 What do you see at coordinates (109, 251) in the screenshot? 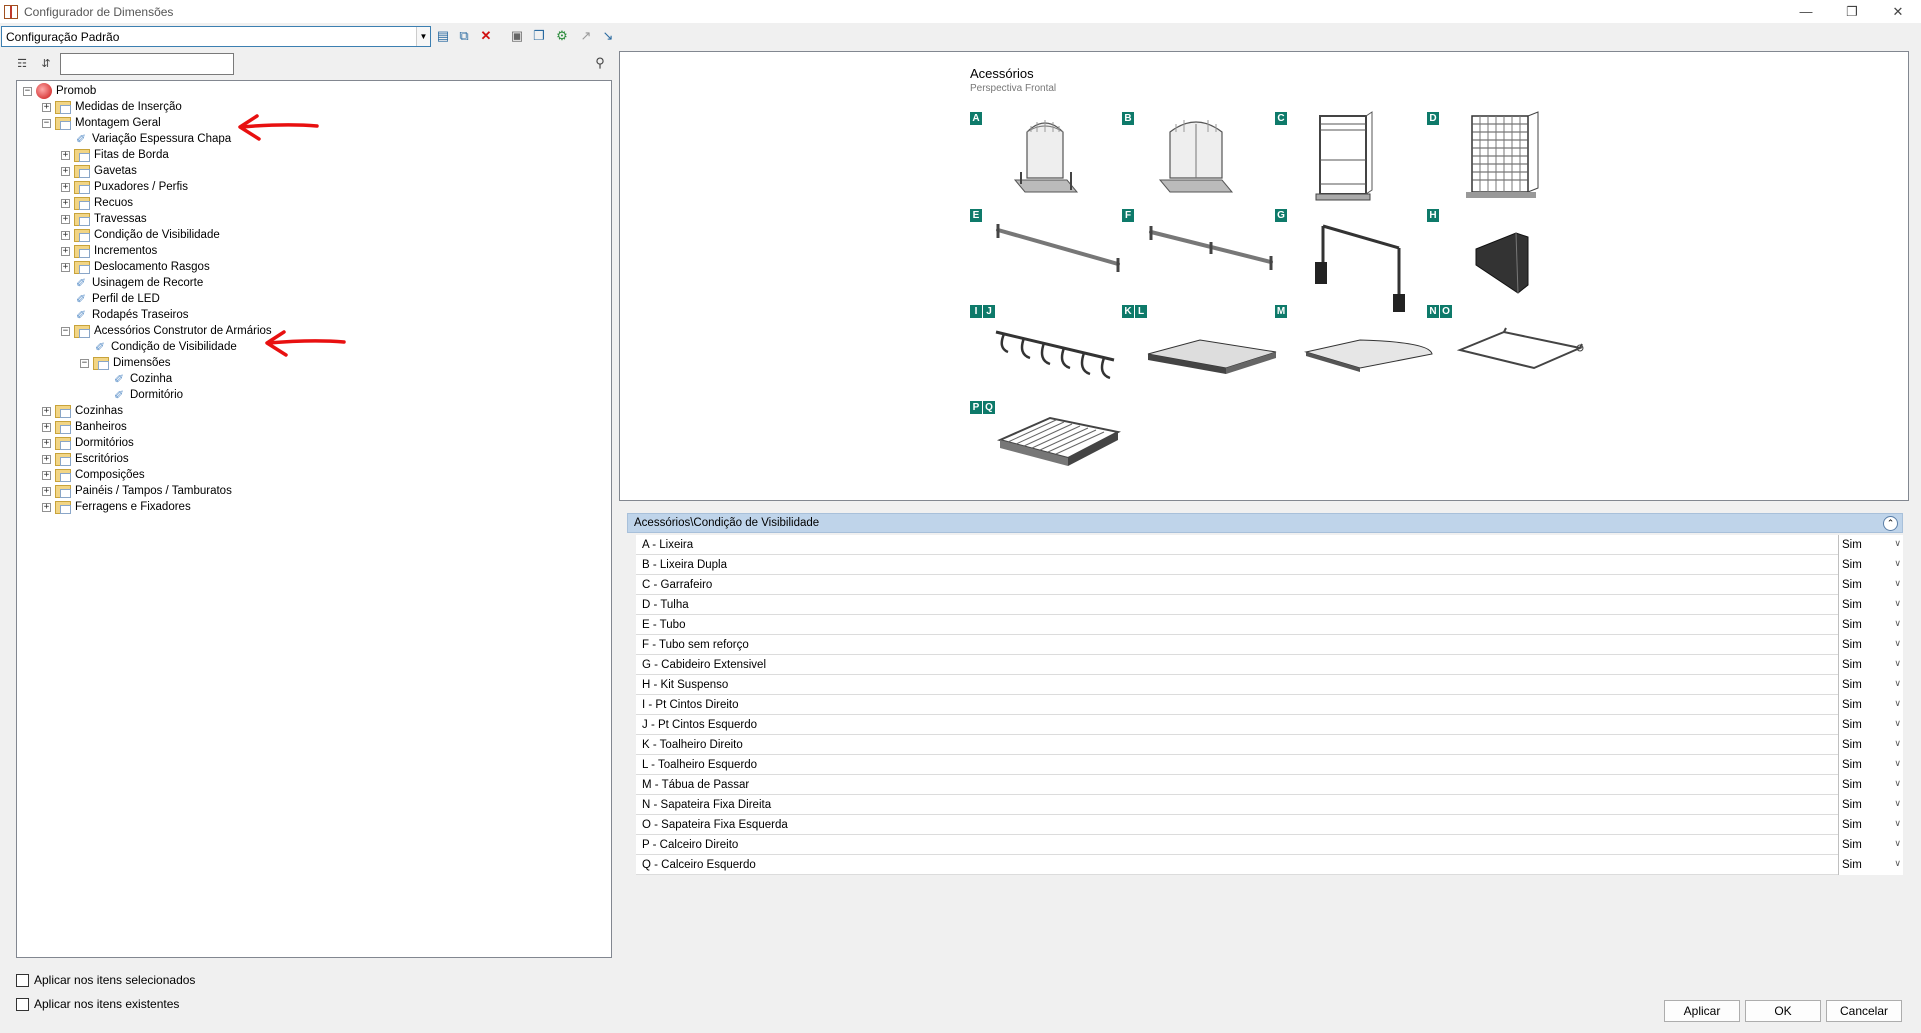
I see `tree-item: + Incrementos` at bounding box center [109, 251].